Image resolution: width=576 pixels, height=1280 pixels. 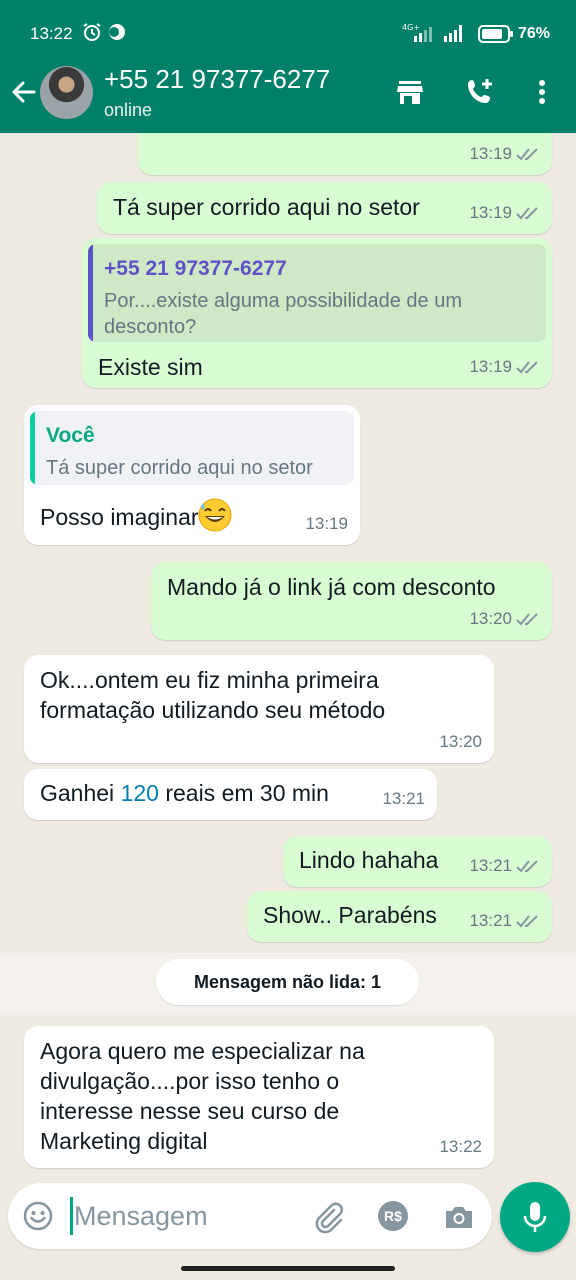 What do you see at coordinates (459, 1217) in the screenshot?
I see `camera-icon` at bounding box center [459, 1217].